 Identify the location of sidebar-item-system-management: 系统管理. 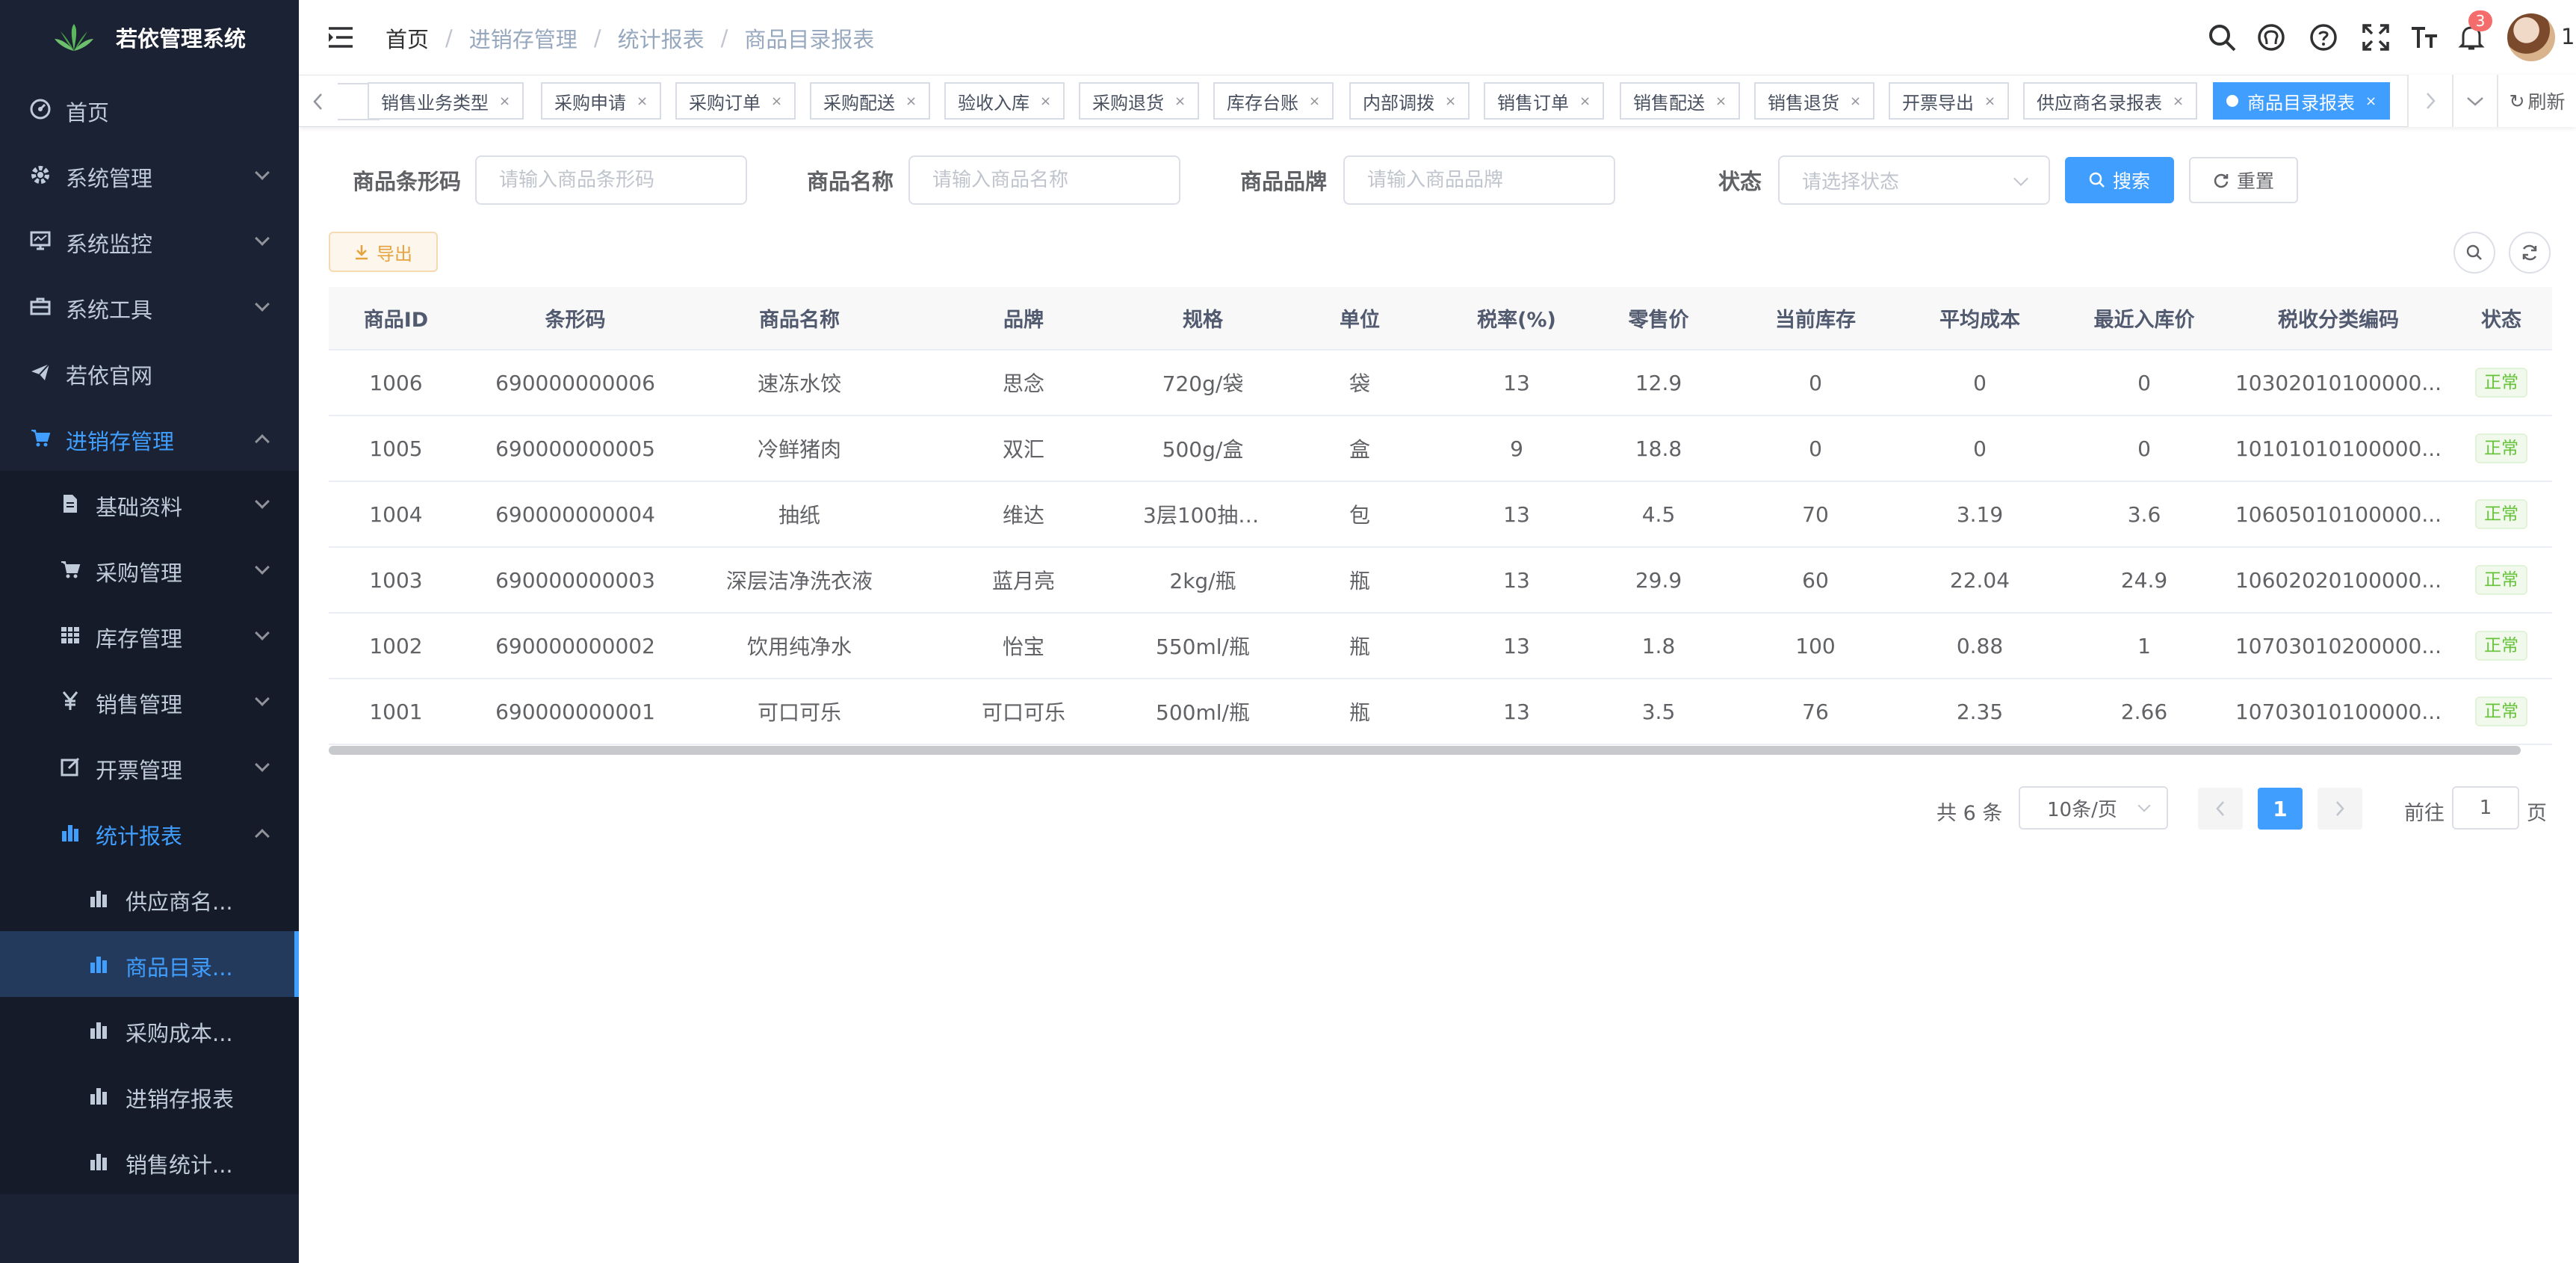
(149, 175).